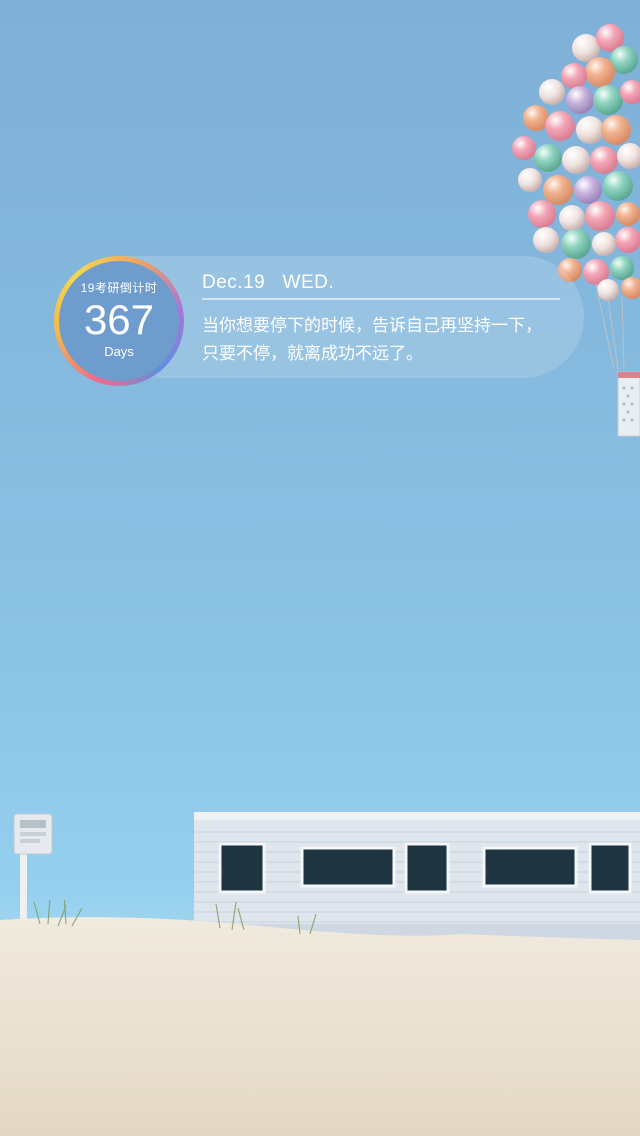  What do you see at coordinates (234, 282) in the screenshot?
I see `date-label: Dec.19` at bounding box center [234, 282].